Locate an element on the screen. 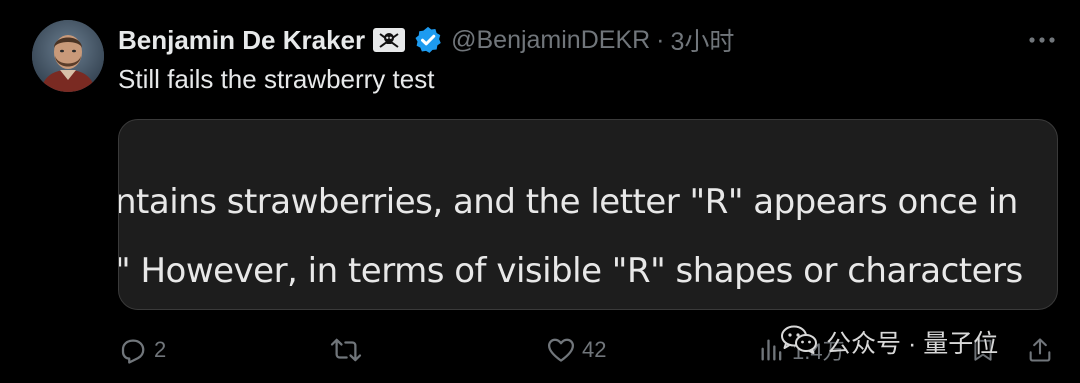 This screenshot has width=1080, height=383. verified-badge-icon is located at coordinates (428, 40).